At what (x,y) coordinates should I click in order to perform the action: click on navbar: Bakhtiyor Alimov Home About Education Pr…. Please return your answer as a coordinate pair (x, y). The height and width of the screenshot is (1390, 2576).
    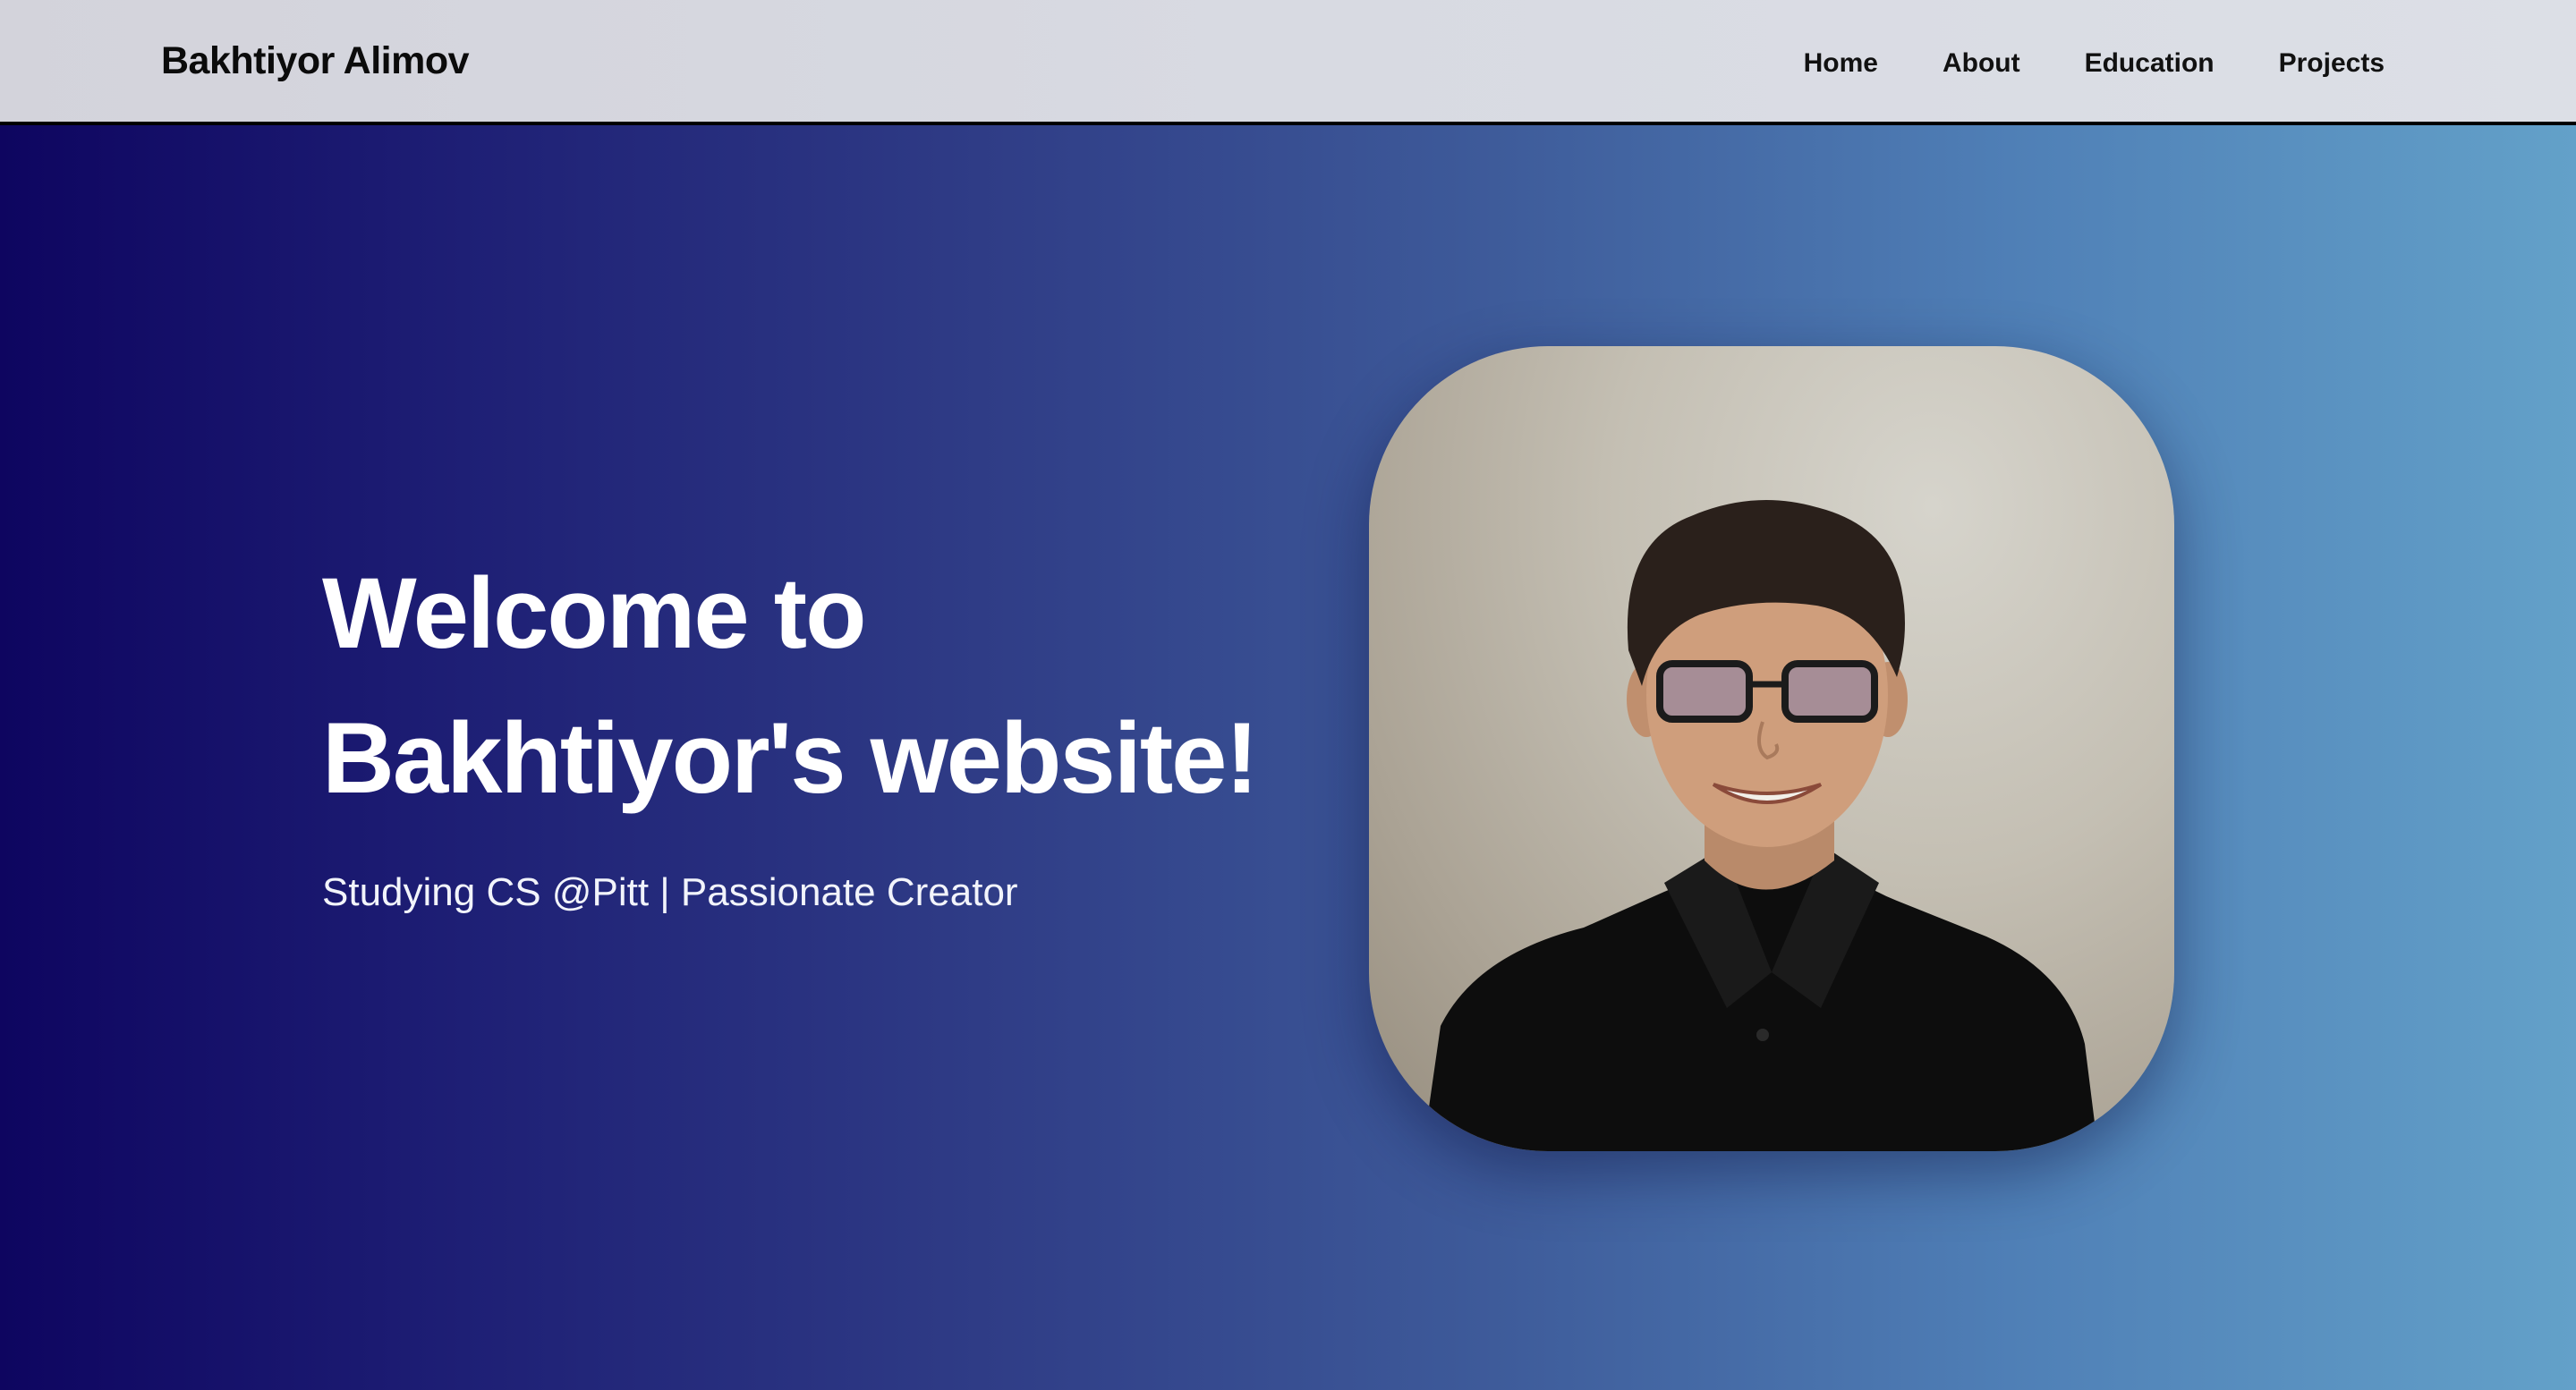
    Looking at the image, I should click on (1288, 62).